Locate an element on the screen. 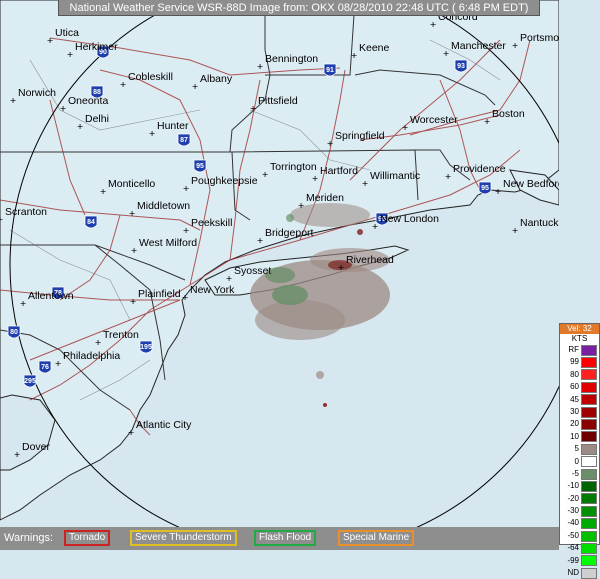  city-label: Bennington is located at coordinates (291, 59).